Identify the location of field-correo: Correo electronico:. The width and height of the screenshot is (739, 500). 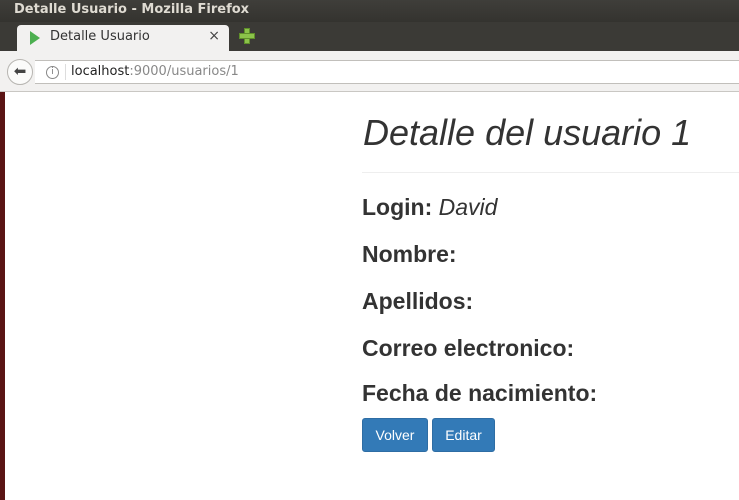
(468, 348).